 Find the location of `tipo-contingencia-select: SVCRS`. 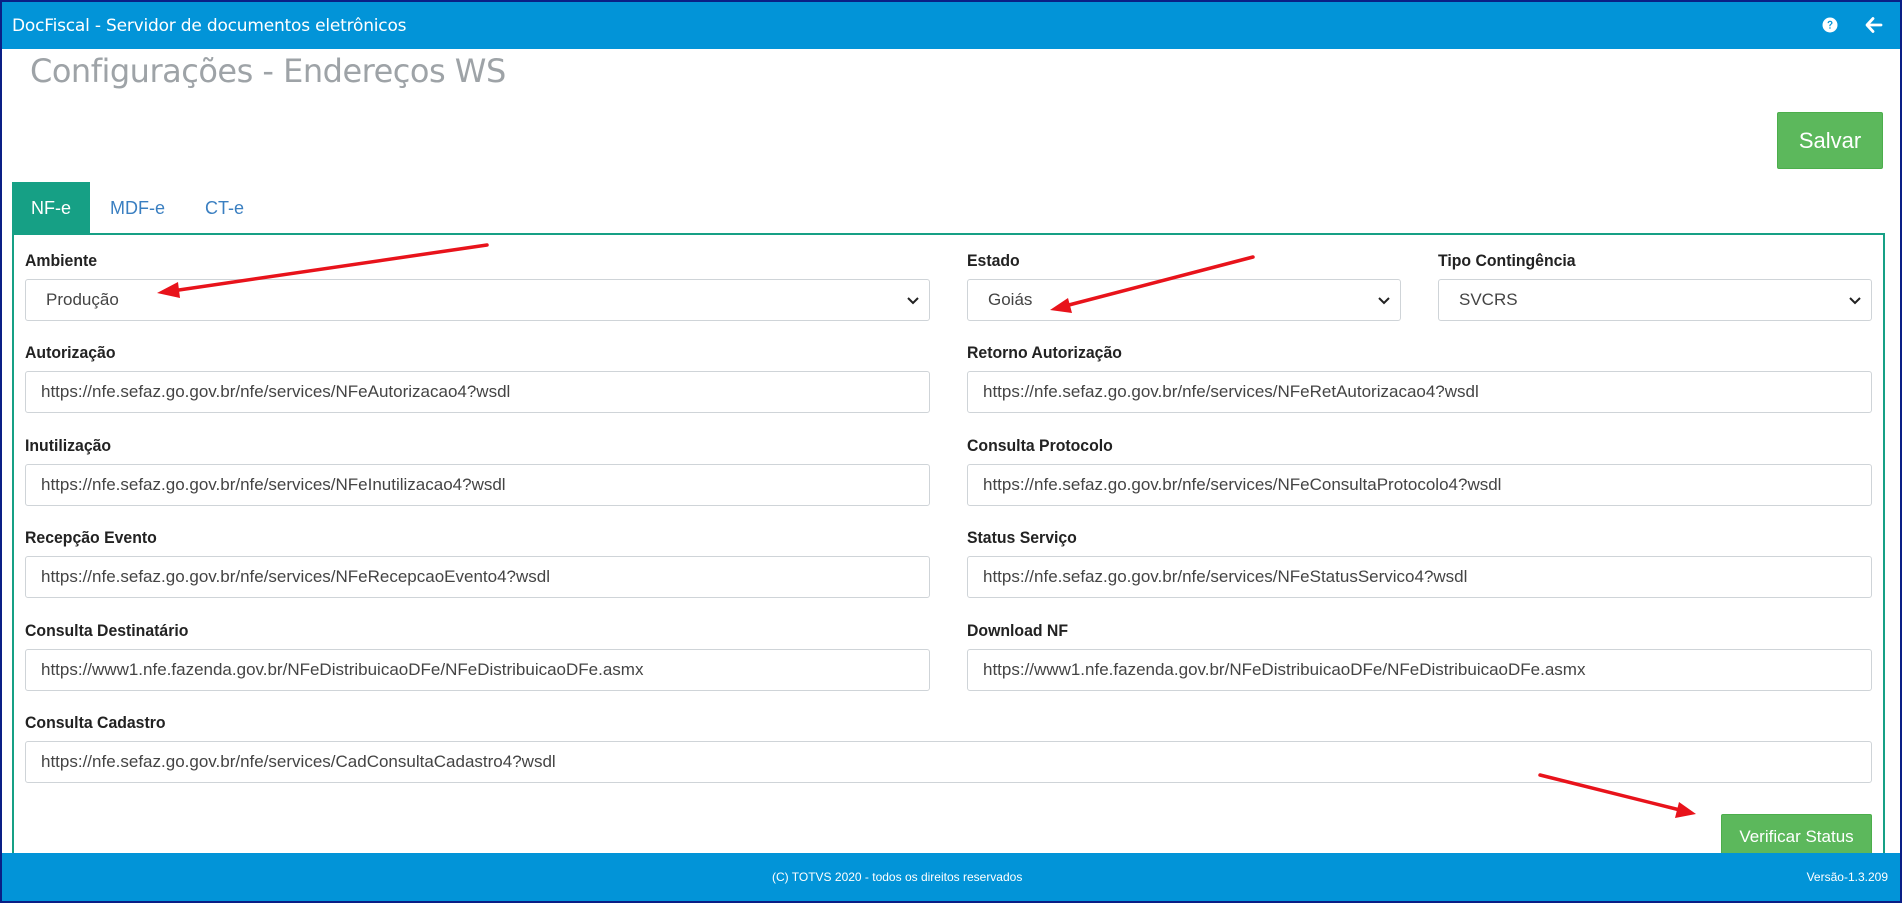

tipo-contingencia-select: SVCRS is located at coordinates (1655, 300).